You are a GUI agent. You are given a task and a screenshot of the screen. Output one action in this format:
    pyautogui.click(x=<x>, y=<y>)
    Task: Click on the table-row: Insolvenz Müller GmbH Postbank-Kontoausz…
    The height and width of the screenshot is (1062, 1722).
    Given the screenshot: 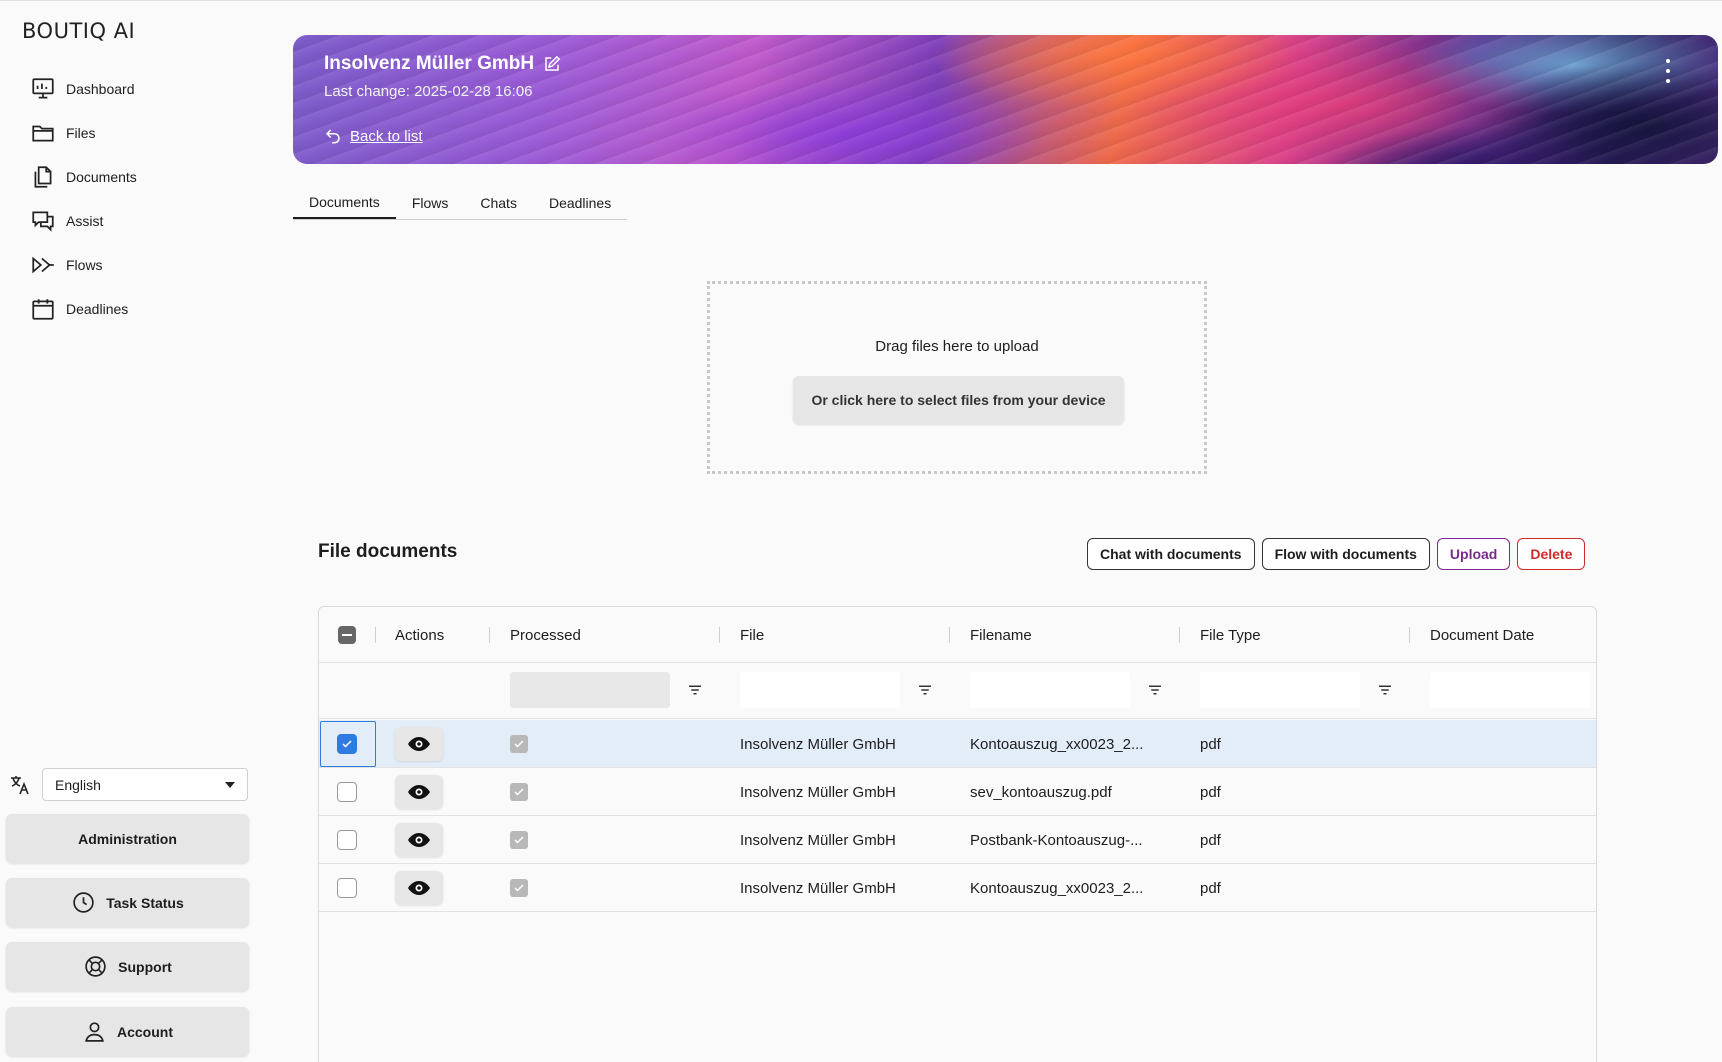 What is the action you would take?
    pyautogui.click(x=957, y=840)
    